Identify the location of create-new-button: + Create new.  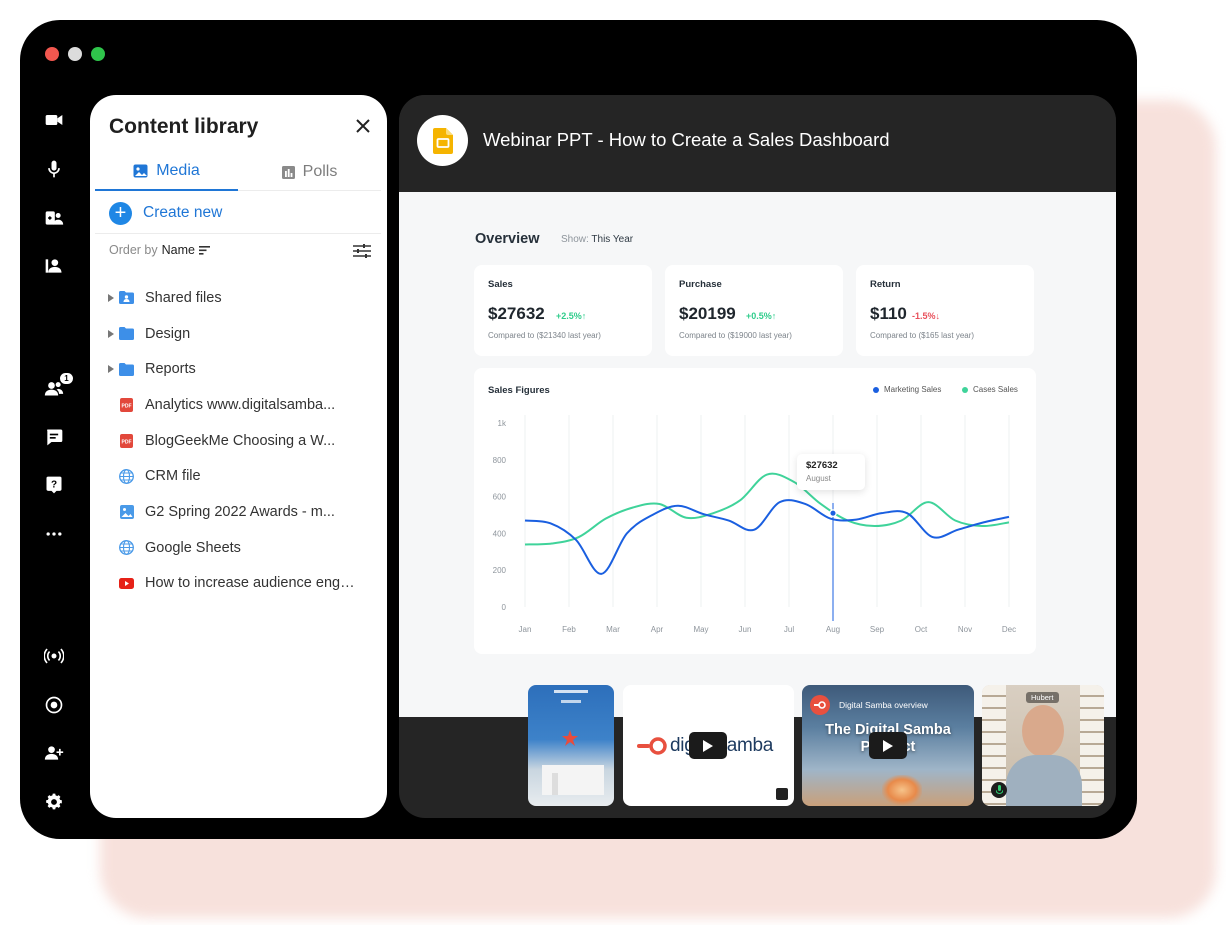
(165, 213).